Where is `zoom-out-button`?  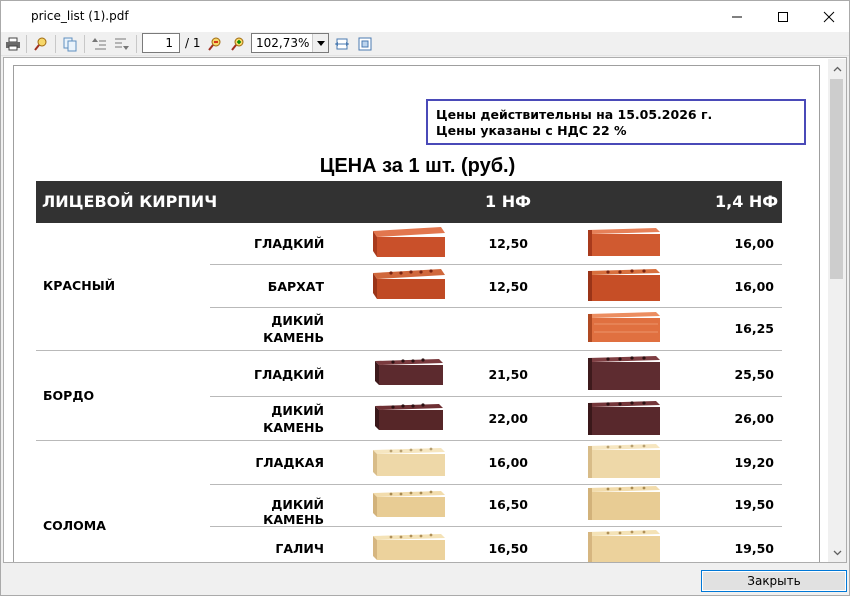
zoom-out-button is located at coordinates (215, 44).